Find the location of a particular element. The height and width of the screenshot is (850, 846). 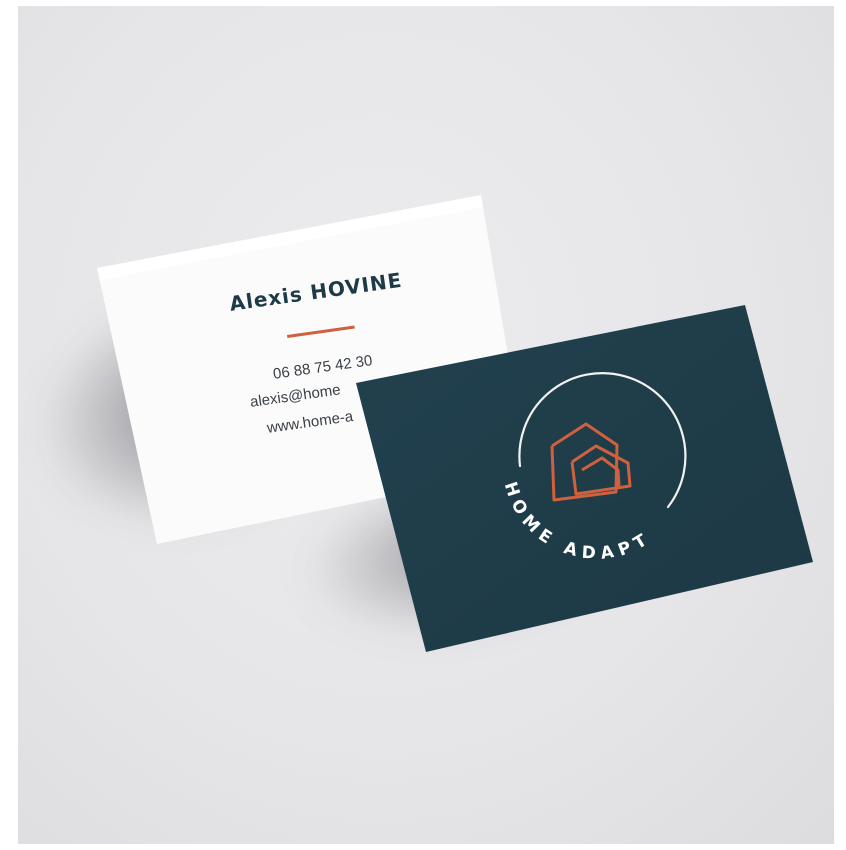

frame-border-right is located at coordinates (840, 425).